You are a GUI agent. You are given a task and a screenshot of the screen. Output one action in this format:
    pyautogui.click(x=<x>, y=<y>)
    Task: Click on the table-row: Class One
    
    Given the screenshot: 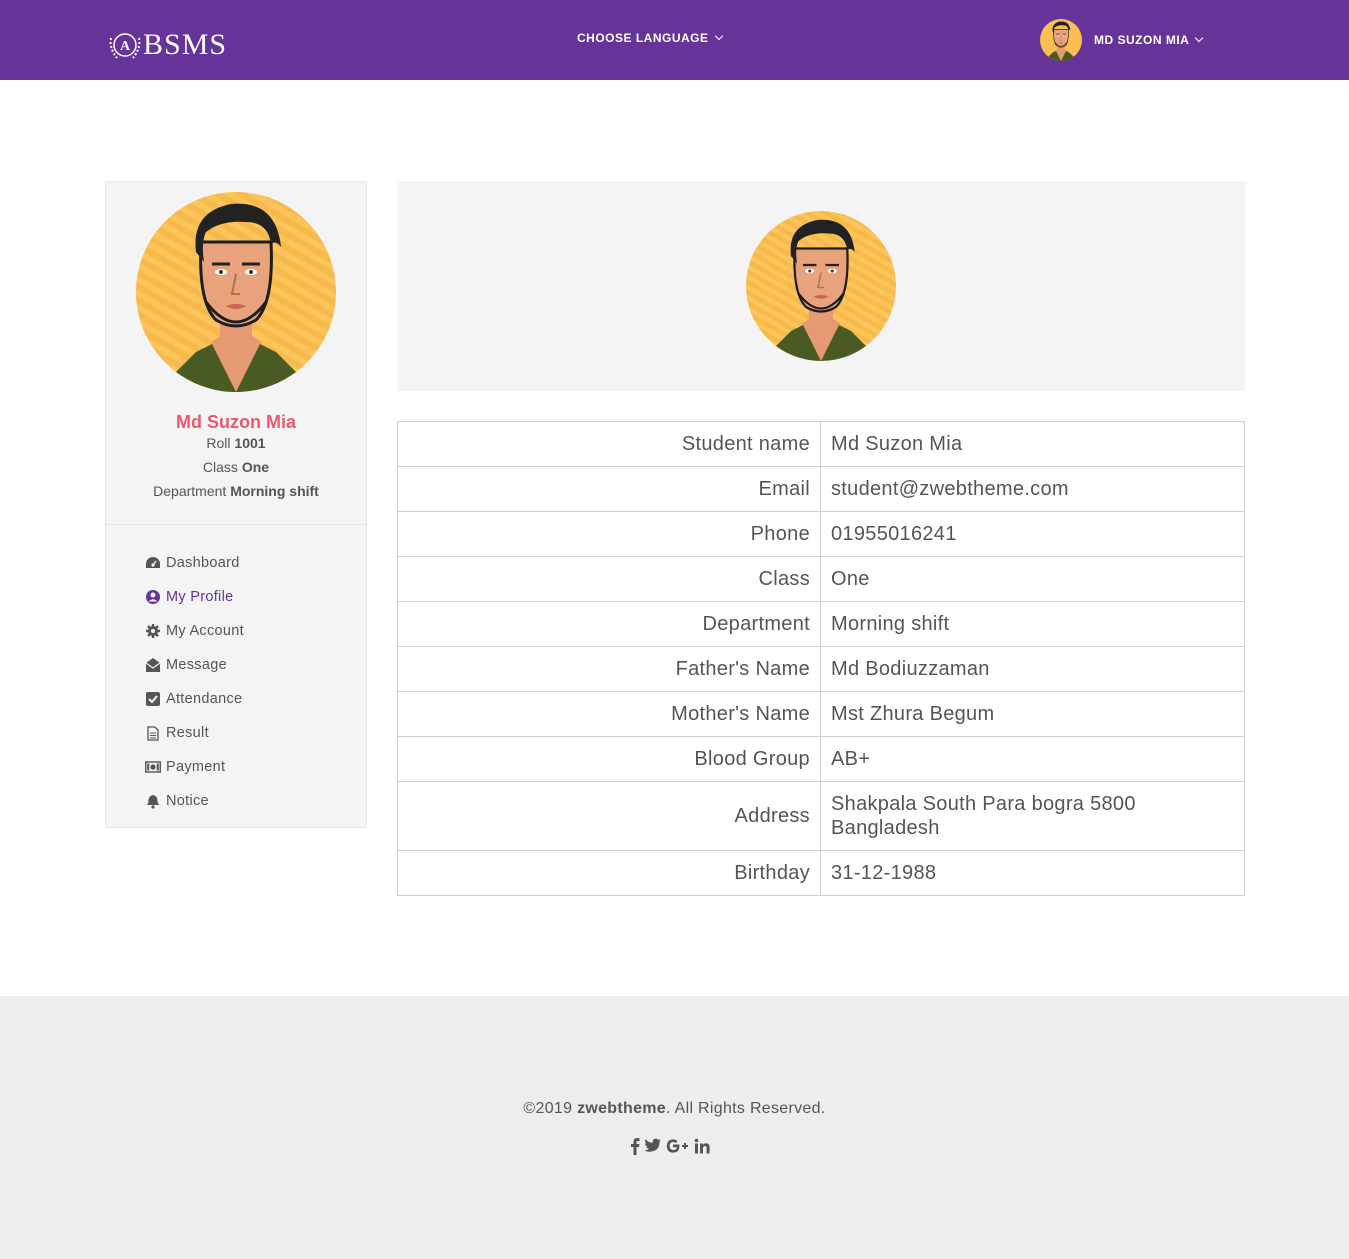 What is the action you would take?
    pyautogui.click(x=821, y=579)
    